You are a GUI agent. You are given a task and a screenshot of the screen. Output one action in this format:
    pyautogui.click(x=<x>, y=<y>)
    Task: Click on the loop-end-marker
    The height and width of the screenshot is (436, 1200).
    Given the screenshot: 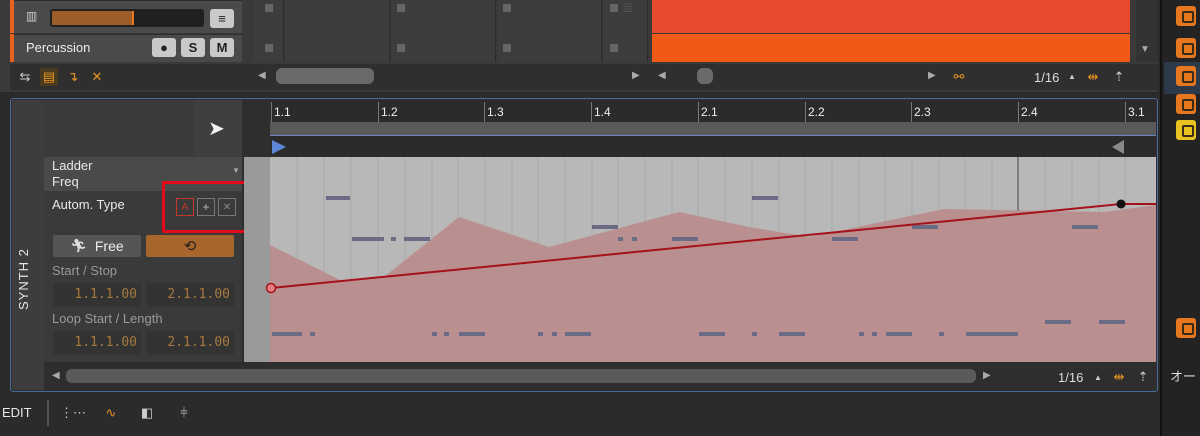 What is the action you would take?
    pyautogui.click(x=1118, y=147)
    